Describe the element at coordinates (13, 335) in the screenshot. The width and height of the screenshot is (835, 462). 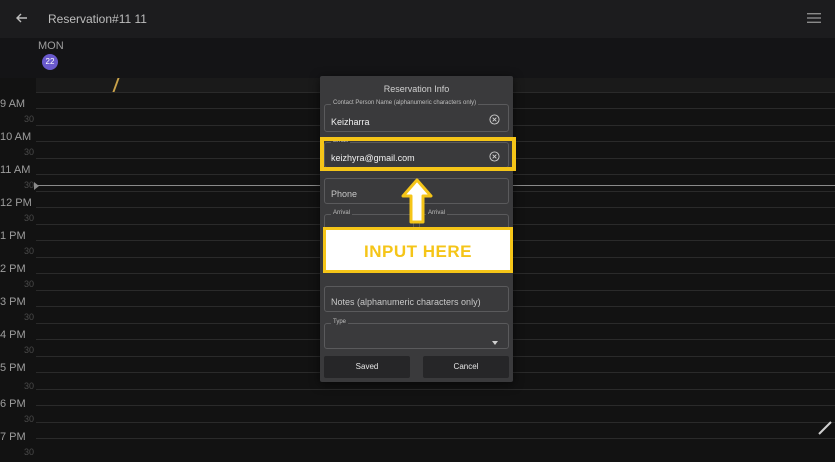
I see `hour-label-4pm: 4 PM` at that location.